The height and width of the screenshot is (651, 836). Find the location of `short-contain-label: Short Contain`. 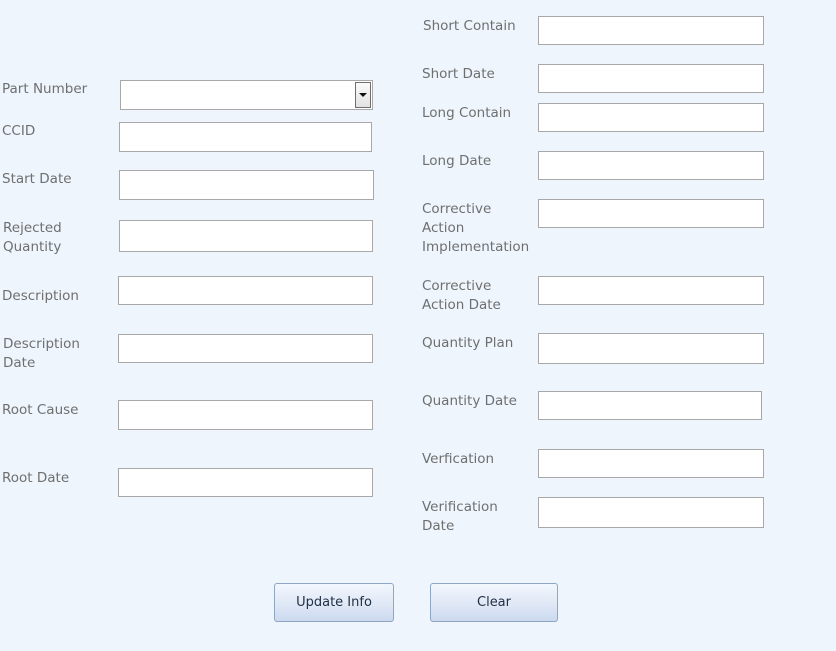

short-contain-label: Short Contain is located at coordinates (469, 26).